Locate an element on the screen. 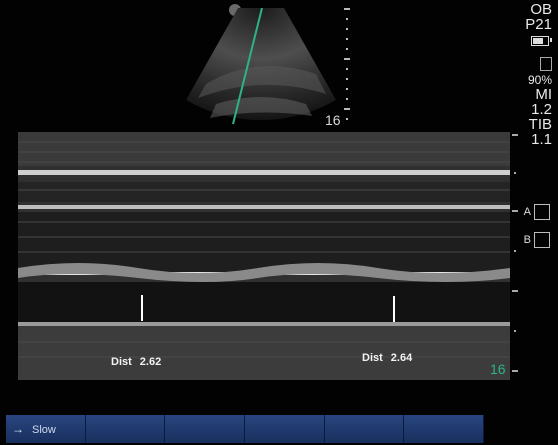 The image size is (558, 445). marker-a-label: A is located at coordinates (527, 211).